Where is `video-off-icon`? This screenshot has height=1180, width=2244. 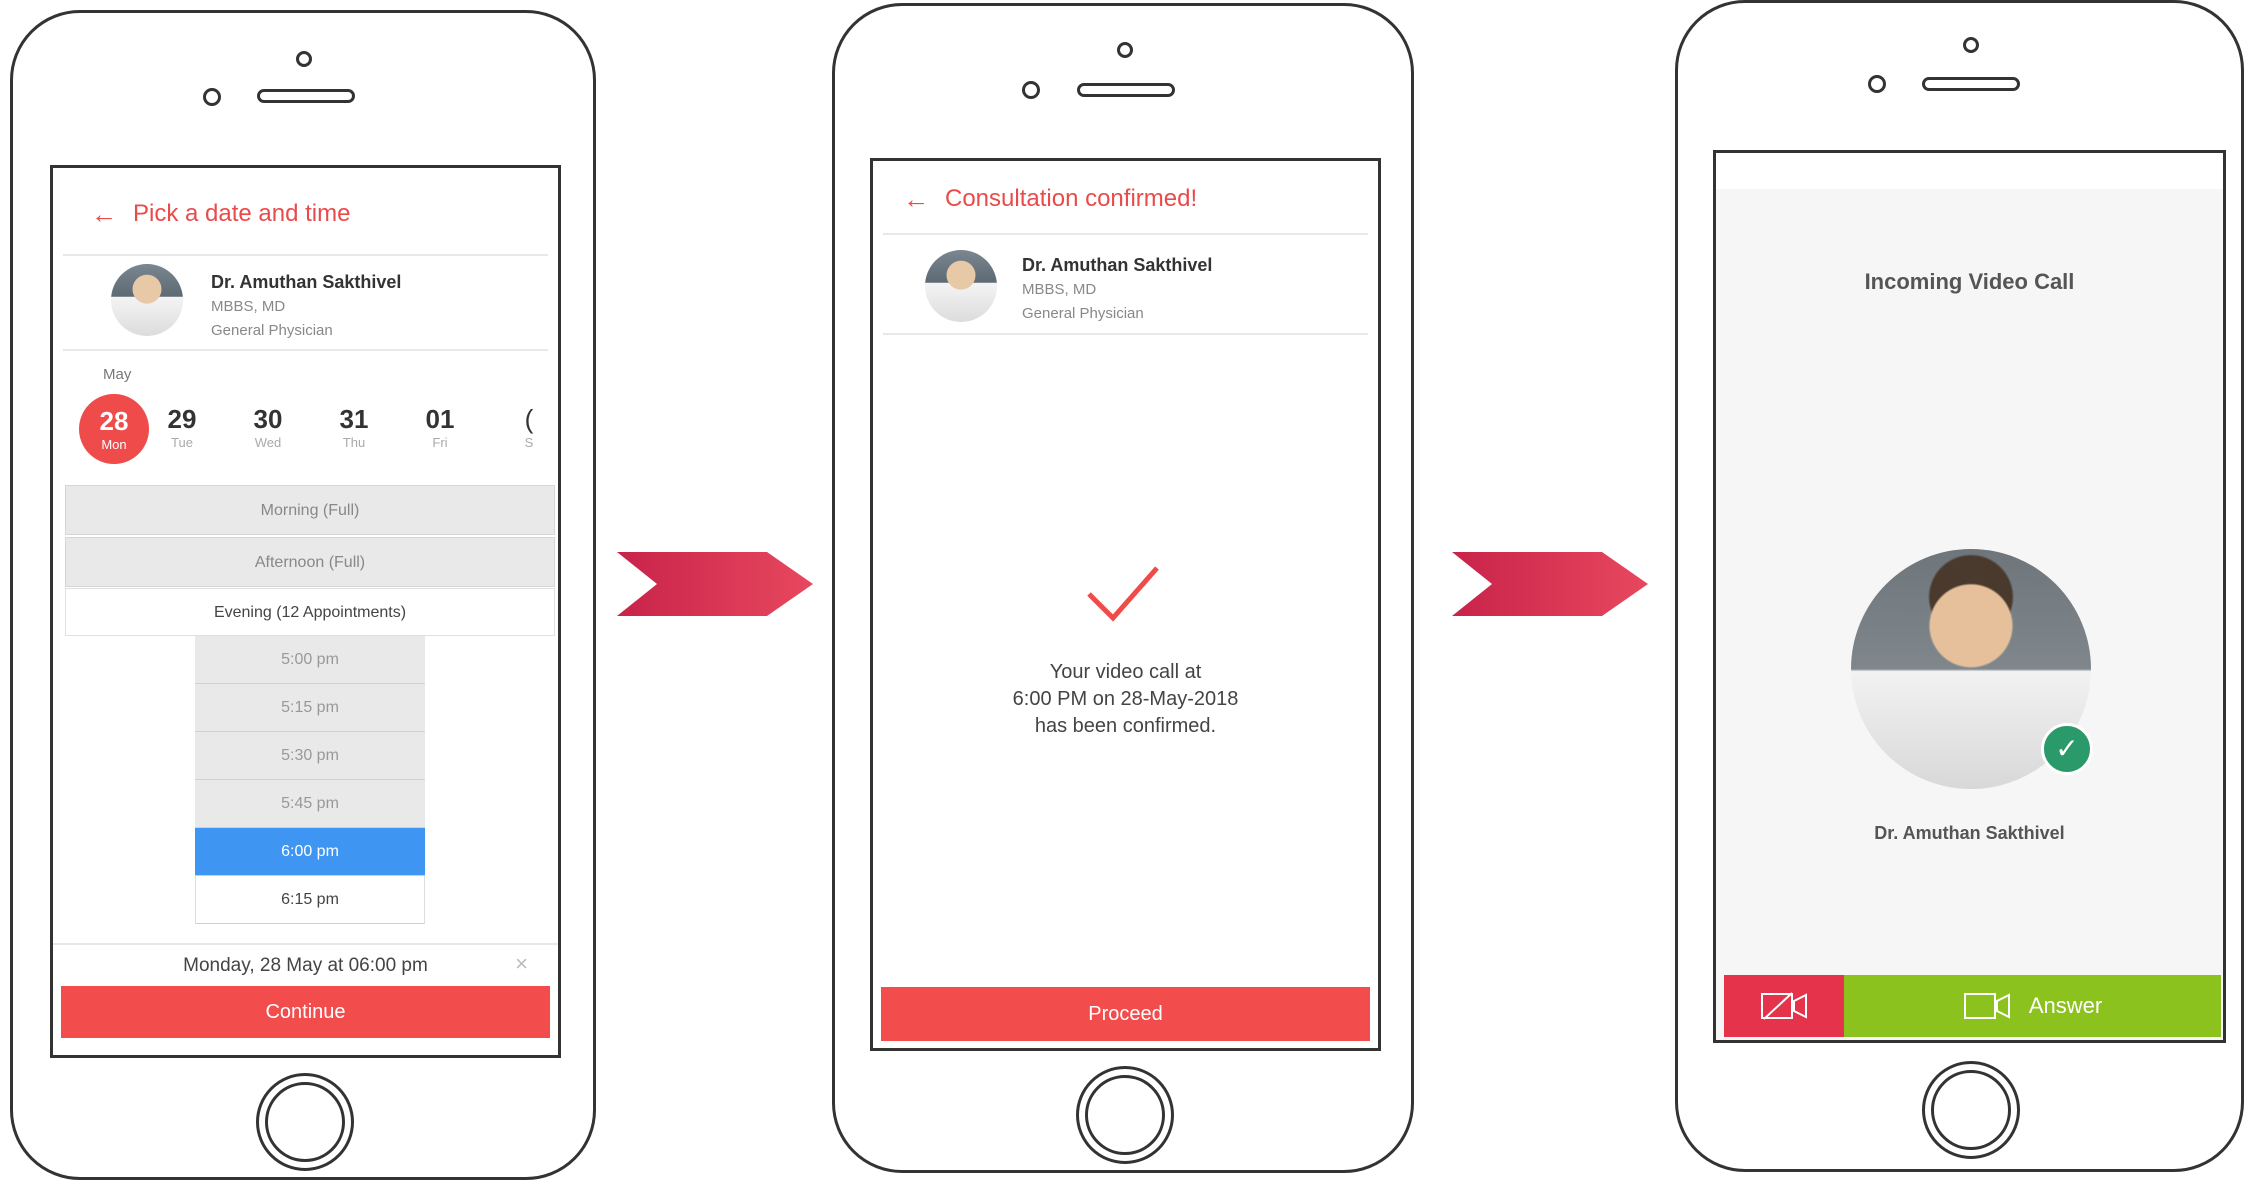
video-off-icon is located at coordinates (1784, 1006).